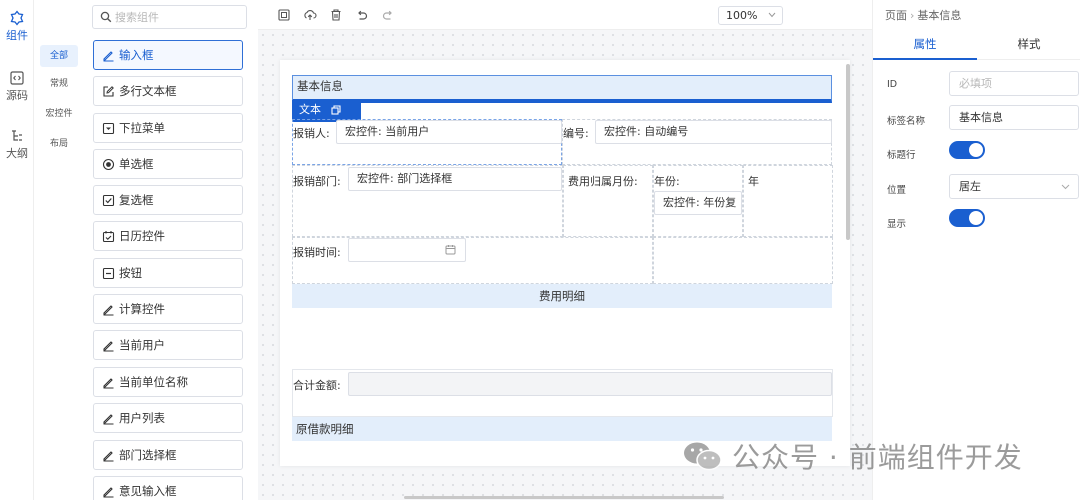  I want to click on tag-name-label: 标签名称, so click(906, 121).